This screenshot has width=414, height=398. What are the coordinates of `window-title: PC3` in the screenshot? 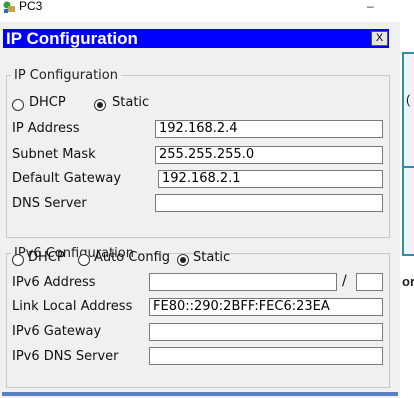 It's located at (31, 6).